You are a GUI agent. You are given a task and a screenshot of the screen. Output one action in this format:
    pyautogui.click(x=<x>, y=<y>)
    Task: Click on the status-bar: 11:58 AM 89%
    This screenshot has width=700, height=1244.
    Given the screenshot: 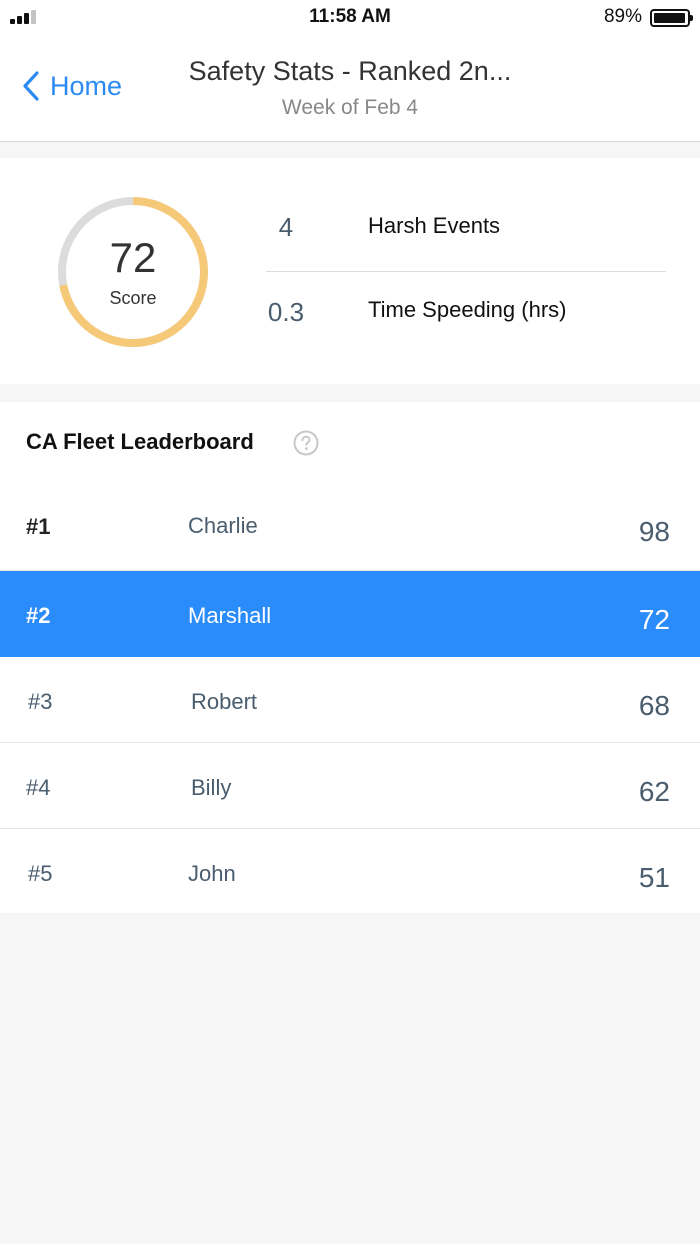 What is the action you would take?
    pyautogui.click(x=350, y=18)
    